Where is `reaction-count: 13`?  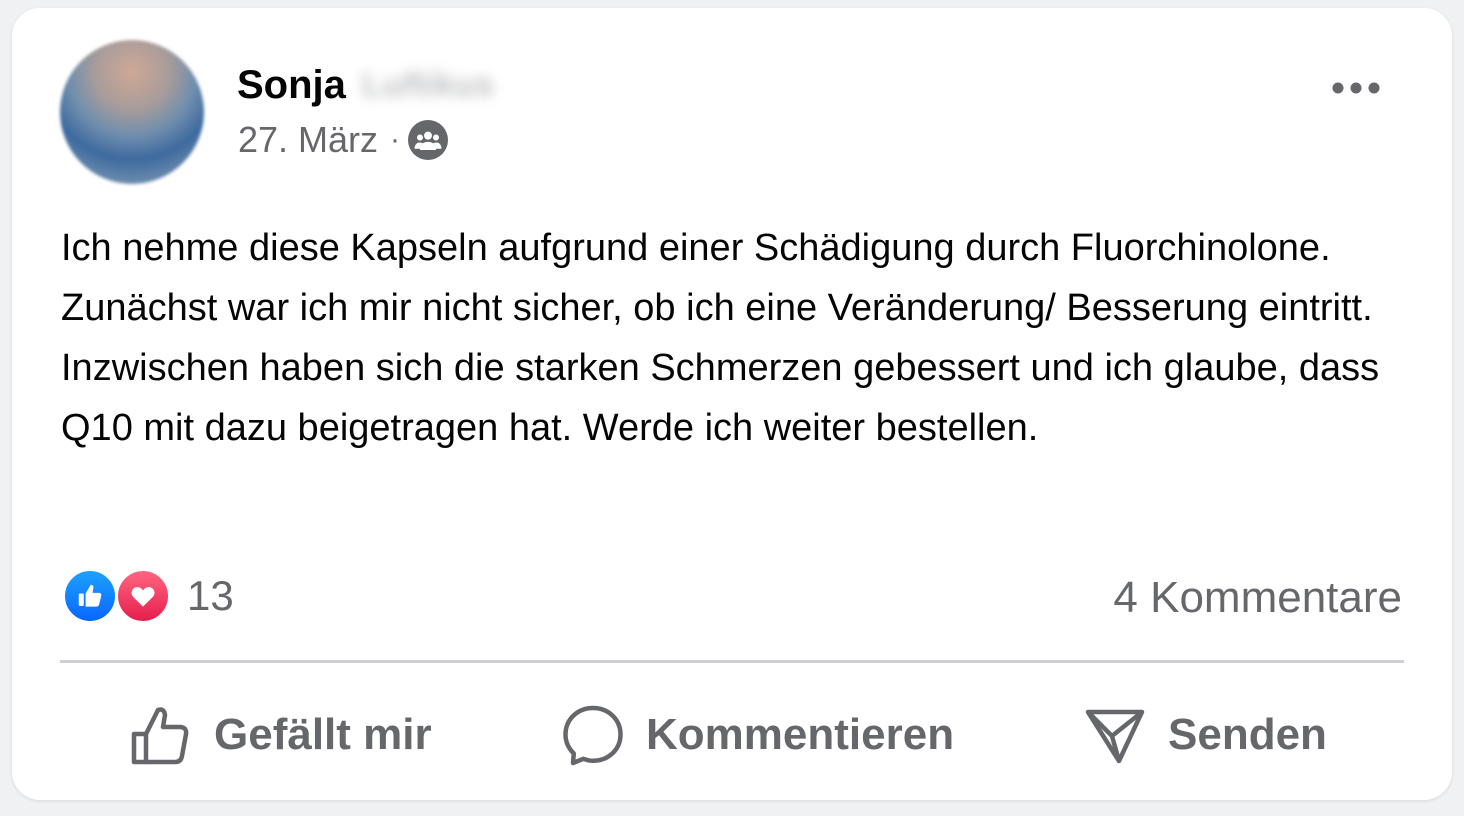 reaction-count: 13 is located at coordinates (210, 595).